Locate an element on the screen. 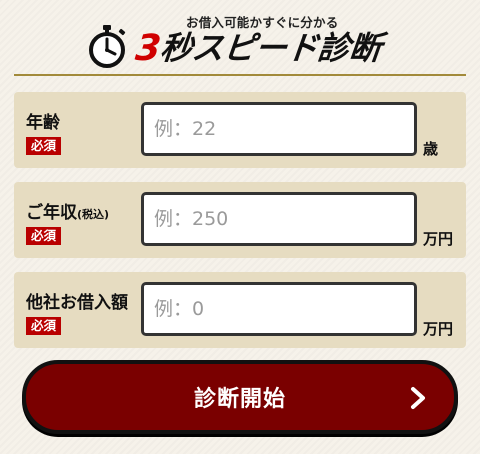 This screenshot has width=480, height=454. age-unit: 歳 is located at coordinates (431, 149).